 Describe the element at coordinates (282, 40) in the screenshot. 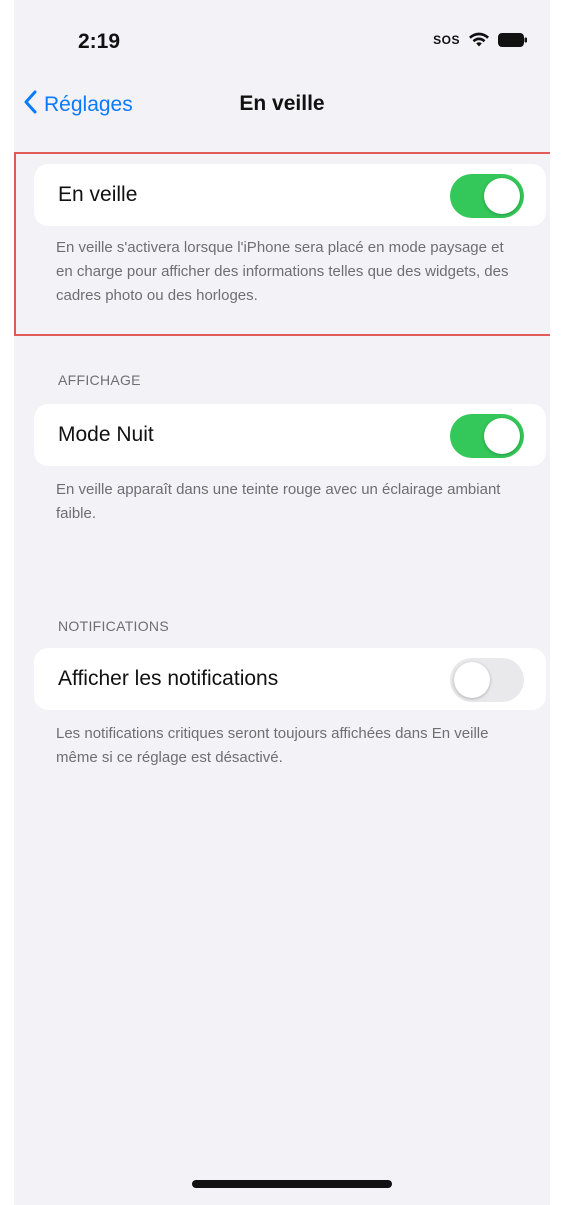

I see `status-bar: 2:19 SOS` at that location.